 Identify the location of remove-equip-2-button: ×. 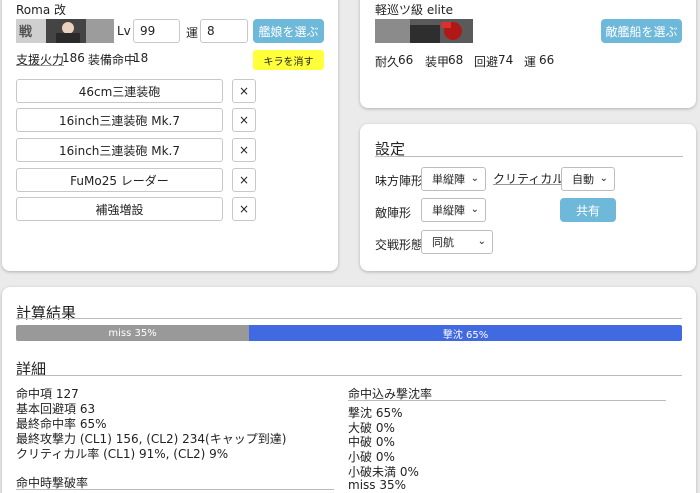
(244, 120).